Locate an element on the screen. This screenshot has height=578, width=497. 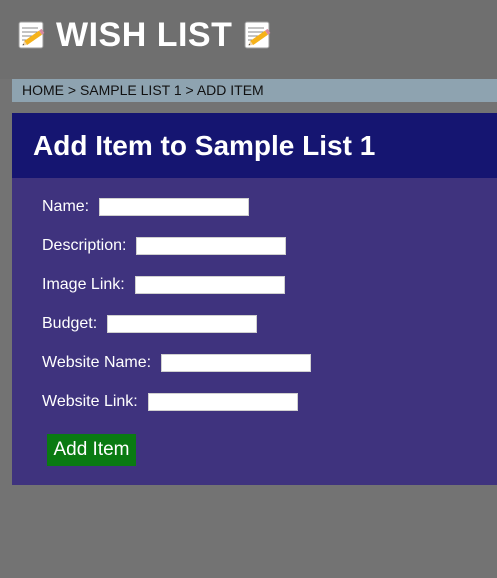
name-label: Name: is located at coordinates (66, 206).